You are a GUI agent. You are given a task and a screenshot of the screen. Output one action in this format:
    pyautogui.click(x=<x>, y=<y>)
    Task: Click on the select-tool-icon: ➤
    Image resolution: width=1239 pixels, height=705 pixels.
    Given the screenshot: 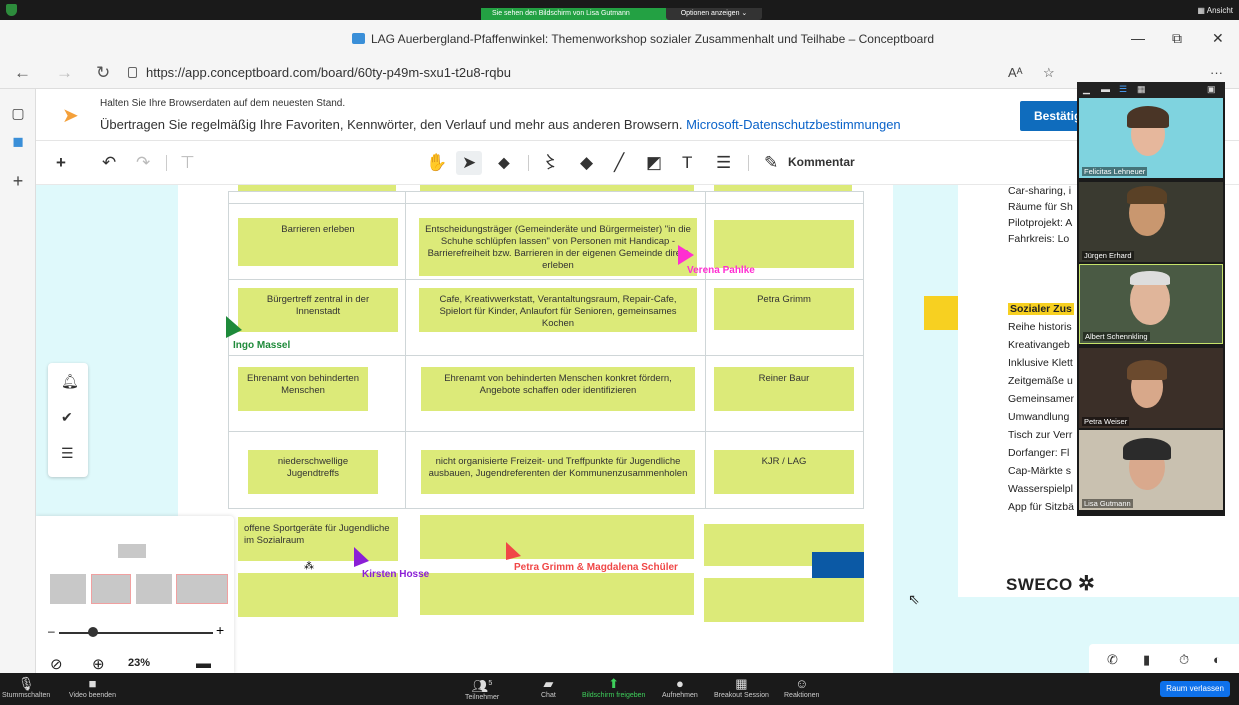 What is the action you would take?
    pyautogui.click(x=469, y=163)
    